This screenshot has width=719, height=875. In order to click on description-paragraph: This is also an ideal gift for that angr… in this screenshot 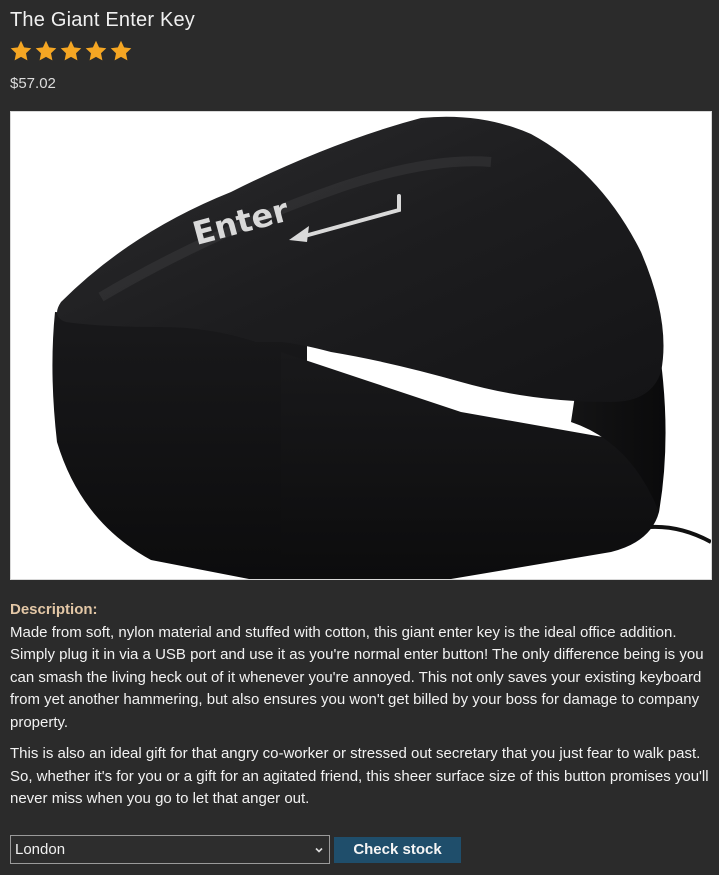, I will do `click(359, 776)`.